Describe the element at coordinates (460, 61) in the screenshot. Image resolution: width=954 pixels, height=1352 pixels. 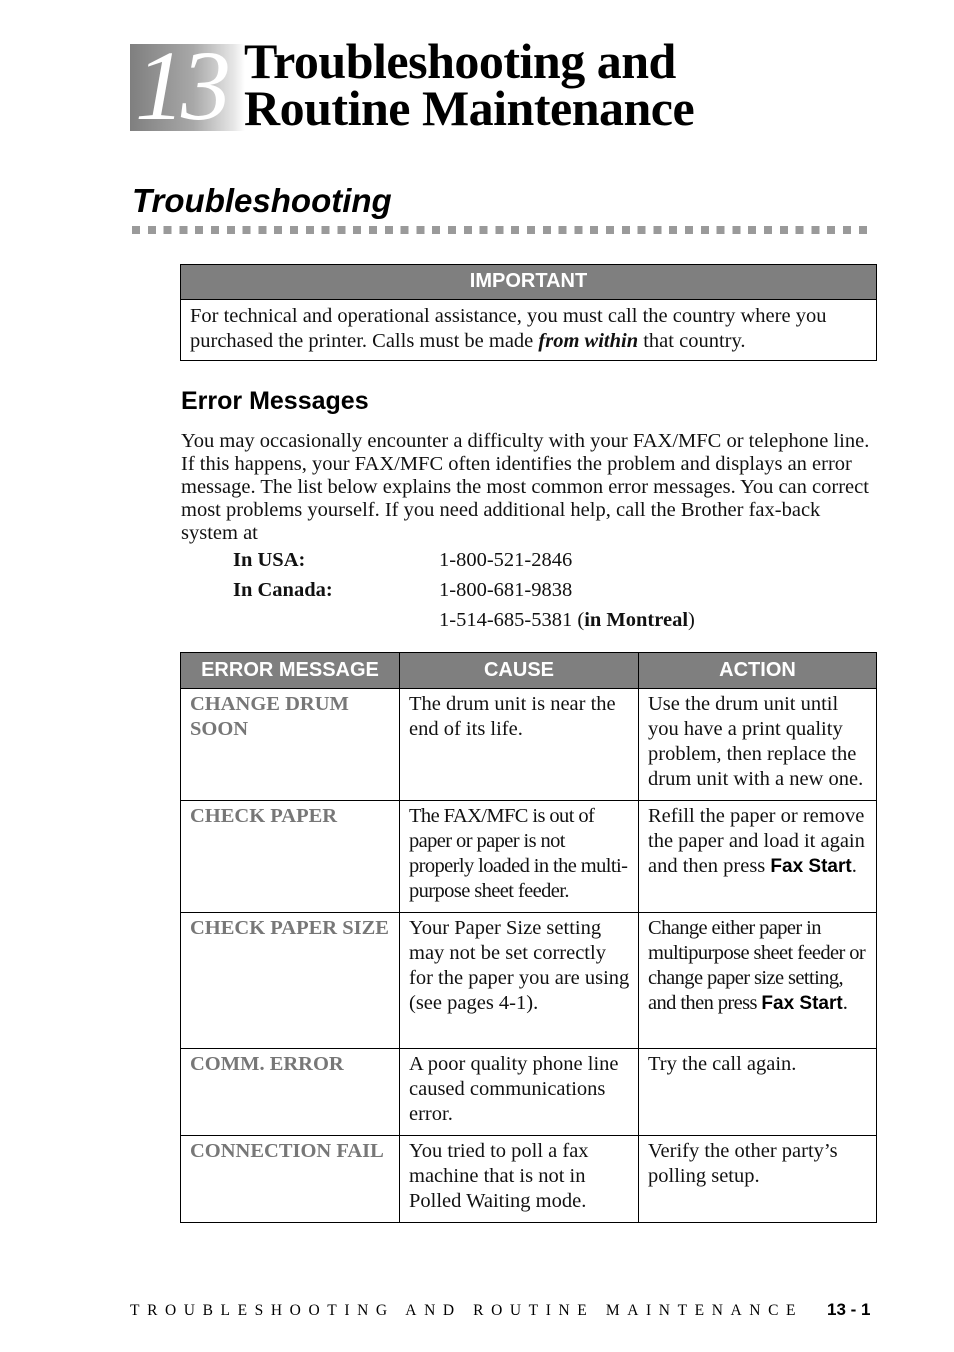
I see `chapter-title-line-1: Troubleshooting and` at that location.